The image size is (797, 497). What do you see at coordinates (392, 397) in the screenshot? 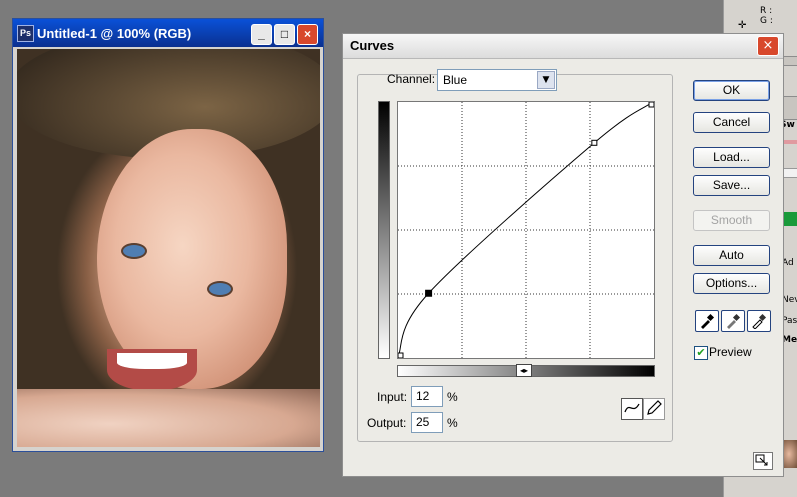
I see `input-label: Input:` at bounding box center [392, 397].